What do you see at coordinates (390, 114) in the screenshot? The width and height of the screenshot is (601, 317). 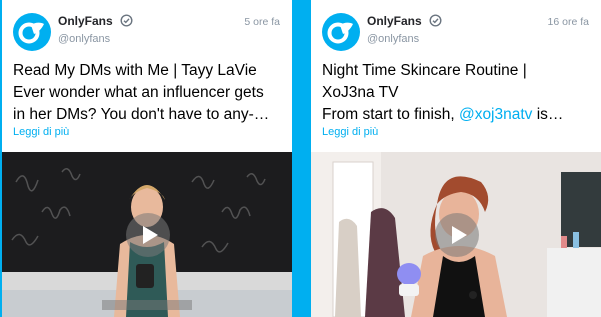 I see `post-text-segment: From start to finish,` at bounding box center [390, 114].